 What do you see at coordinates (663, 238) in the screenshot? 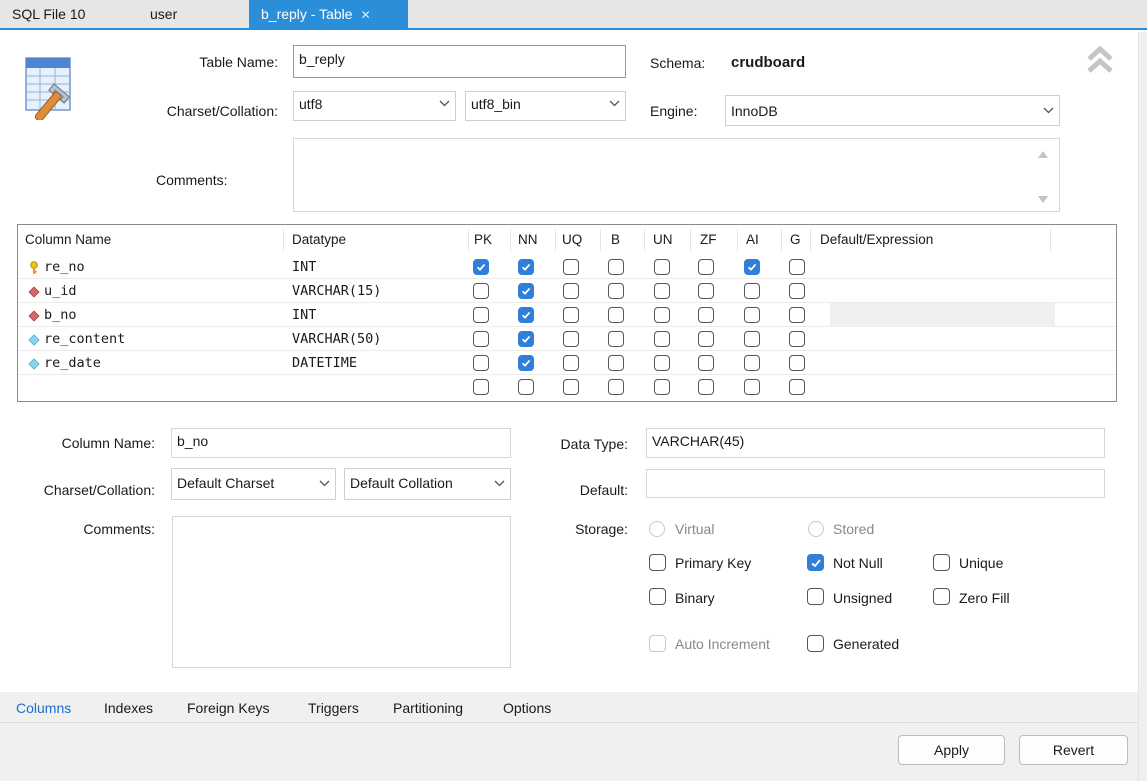
I see `header-un: UN` at bounding box center [663, 238].